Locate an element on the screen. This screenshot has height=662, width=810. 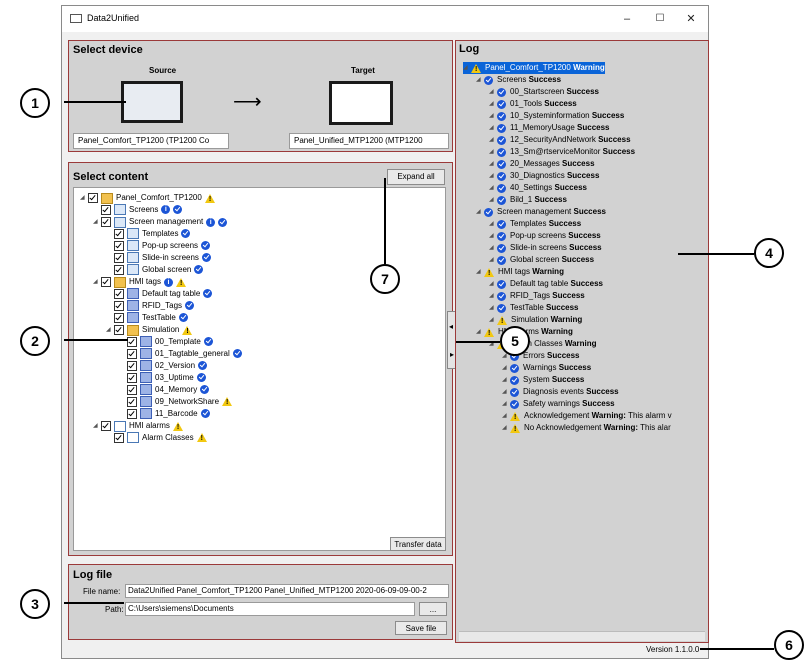
log-row: ◢ 13_Sm@rtserviceMonitor Success is located at coordinates (562, 152).